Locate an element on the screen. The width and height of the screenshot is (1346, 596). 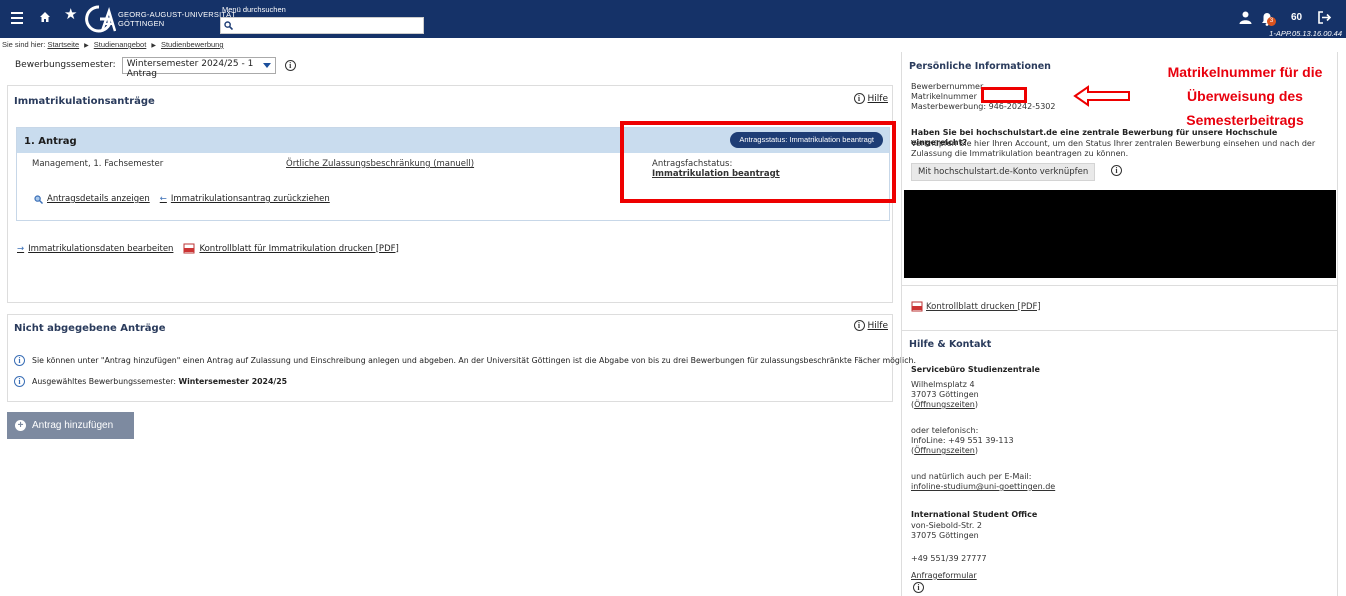
show-details-link: Antragsdetails anzeigen is located at coordinates (92, 199).